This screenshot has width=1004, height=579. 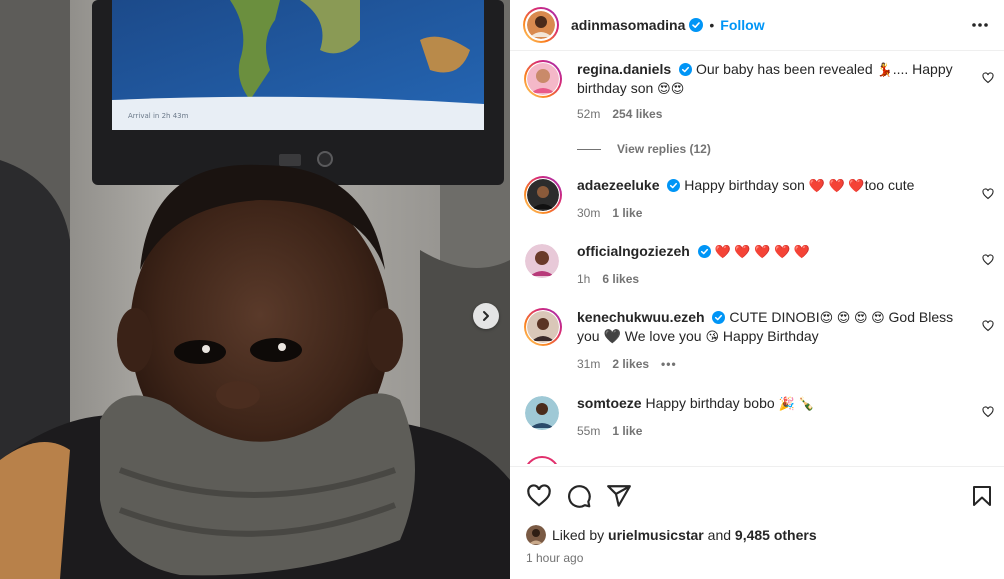 I want to click on liked-by-prefix: Liked by, so click(x=578, y=535).